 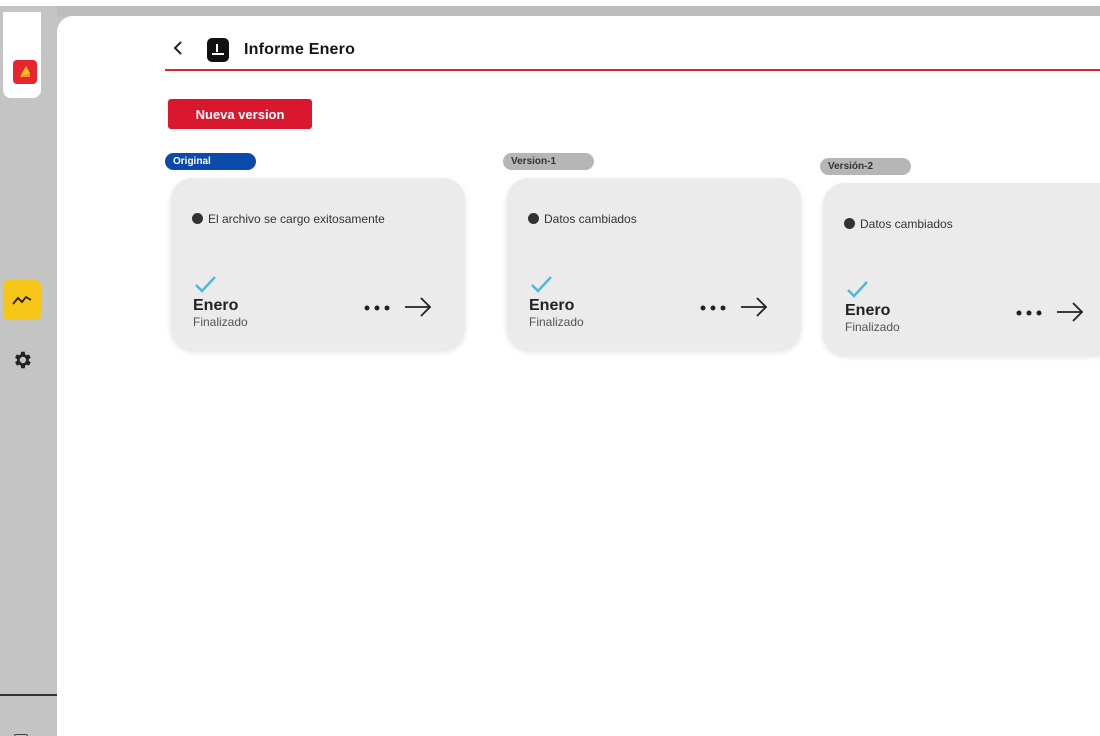 What do you see at coordinates (178, 48) in the screenshot?
I see `chevron-left-icon` at bounding box center [178, 48].